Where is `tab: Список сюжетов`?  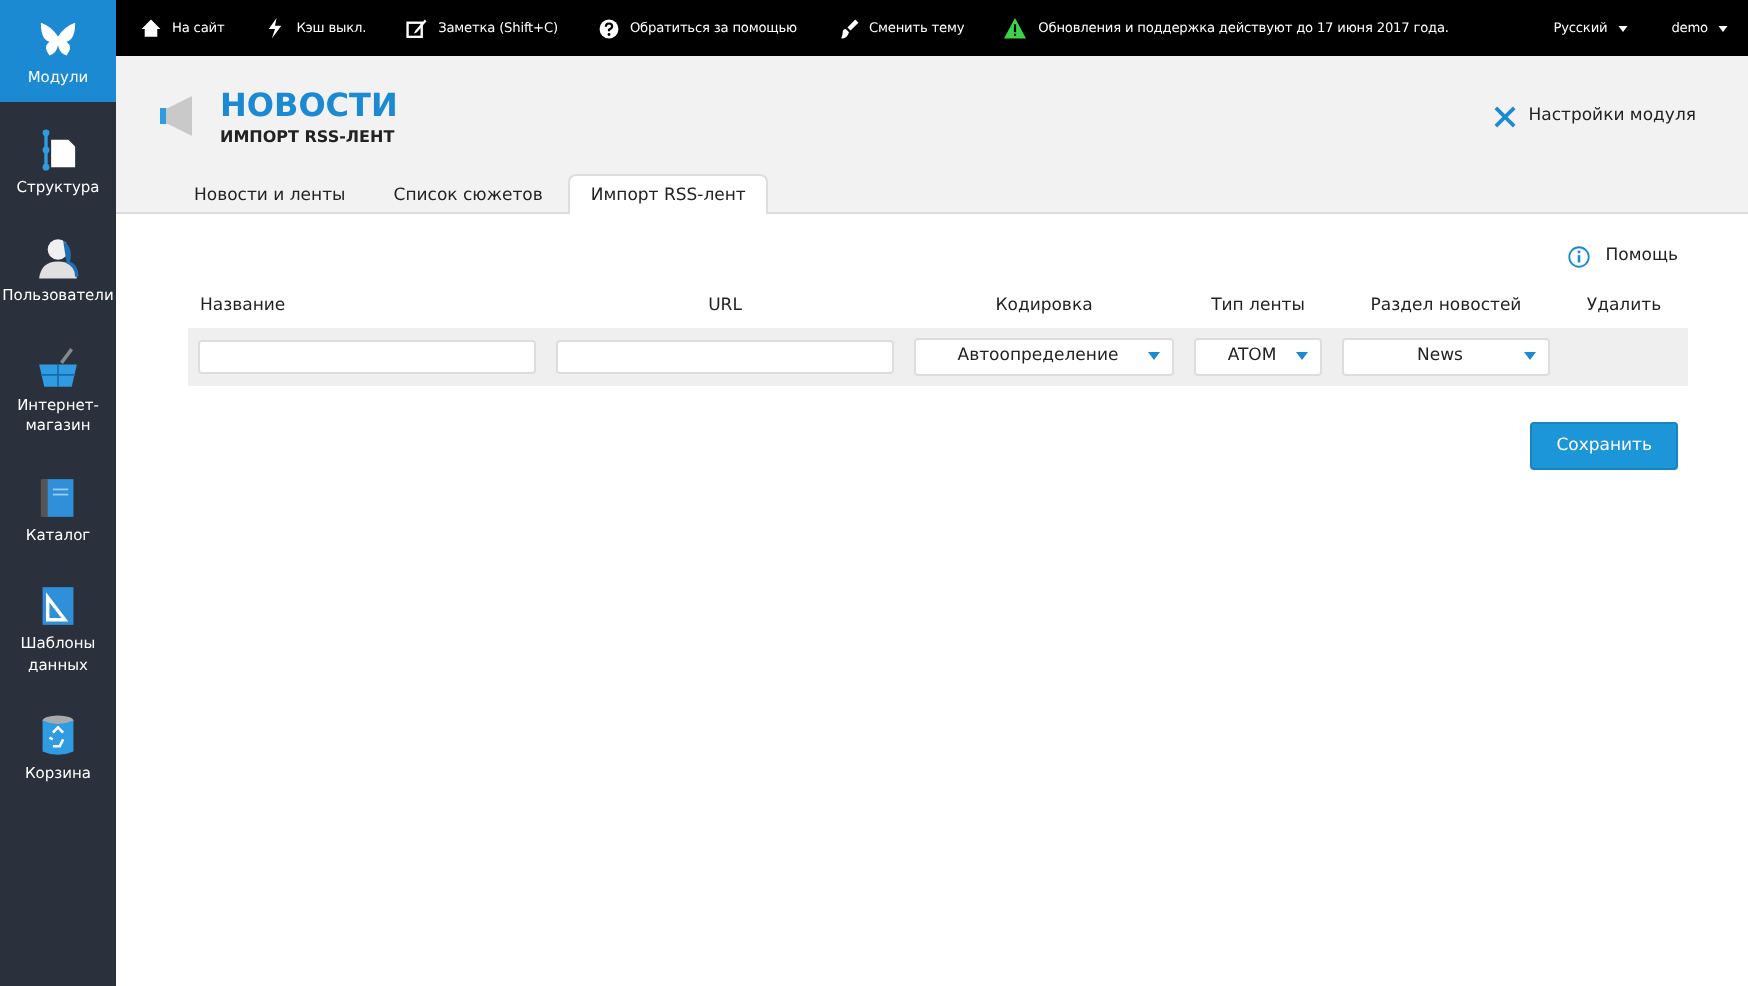 tab: Список сюжетов is located at coordinates (468, 193).